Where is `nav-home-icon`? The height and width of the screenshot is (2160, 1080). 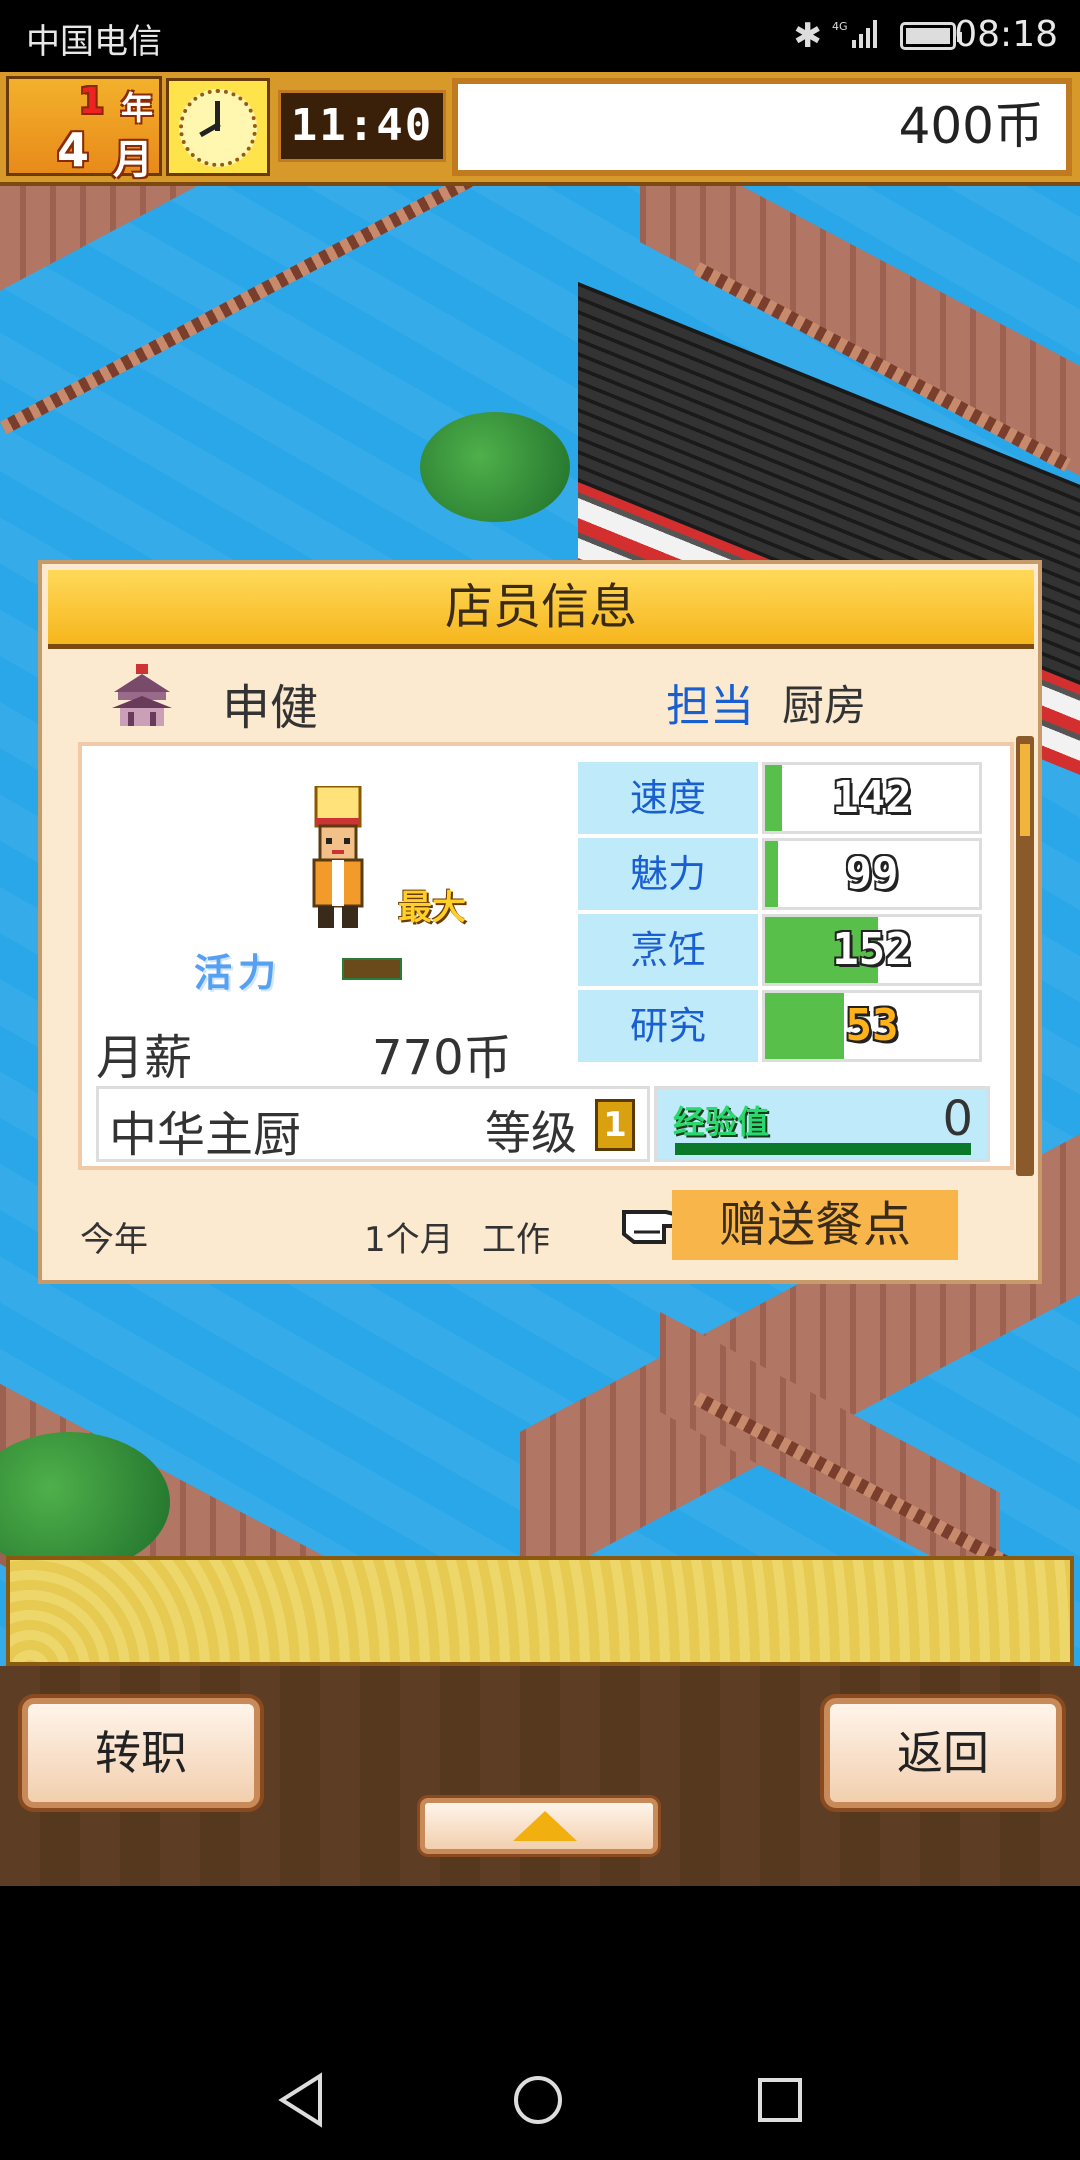
nav-home-icon is located at coordinates (538, 2100).